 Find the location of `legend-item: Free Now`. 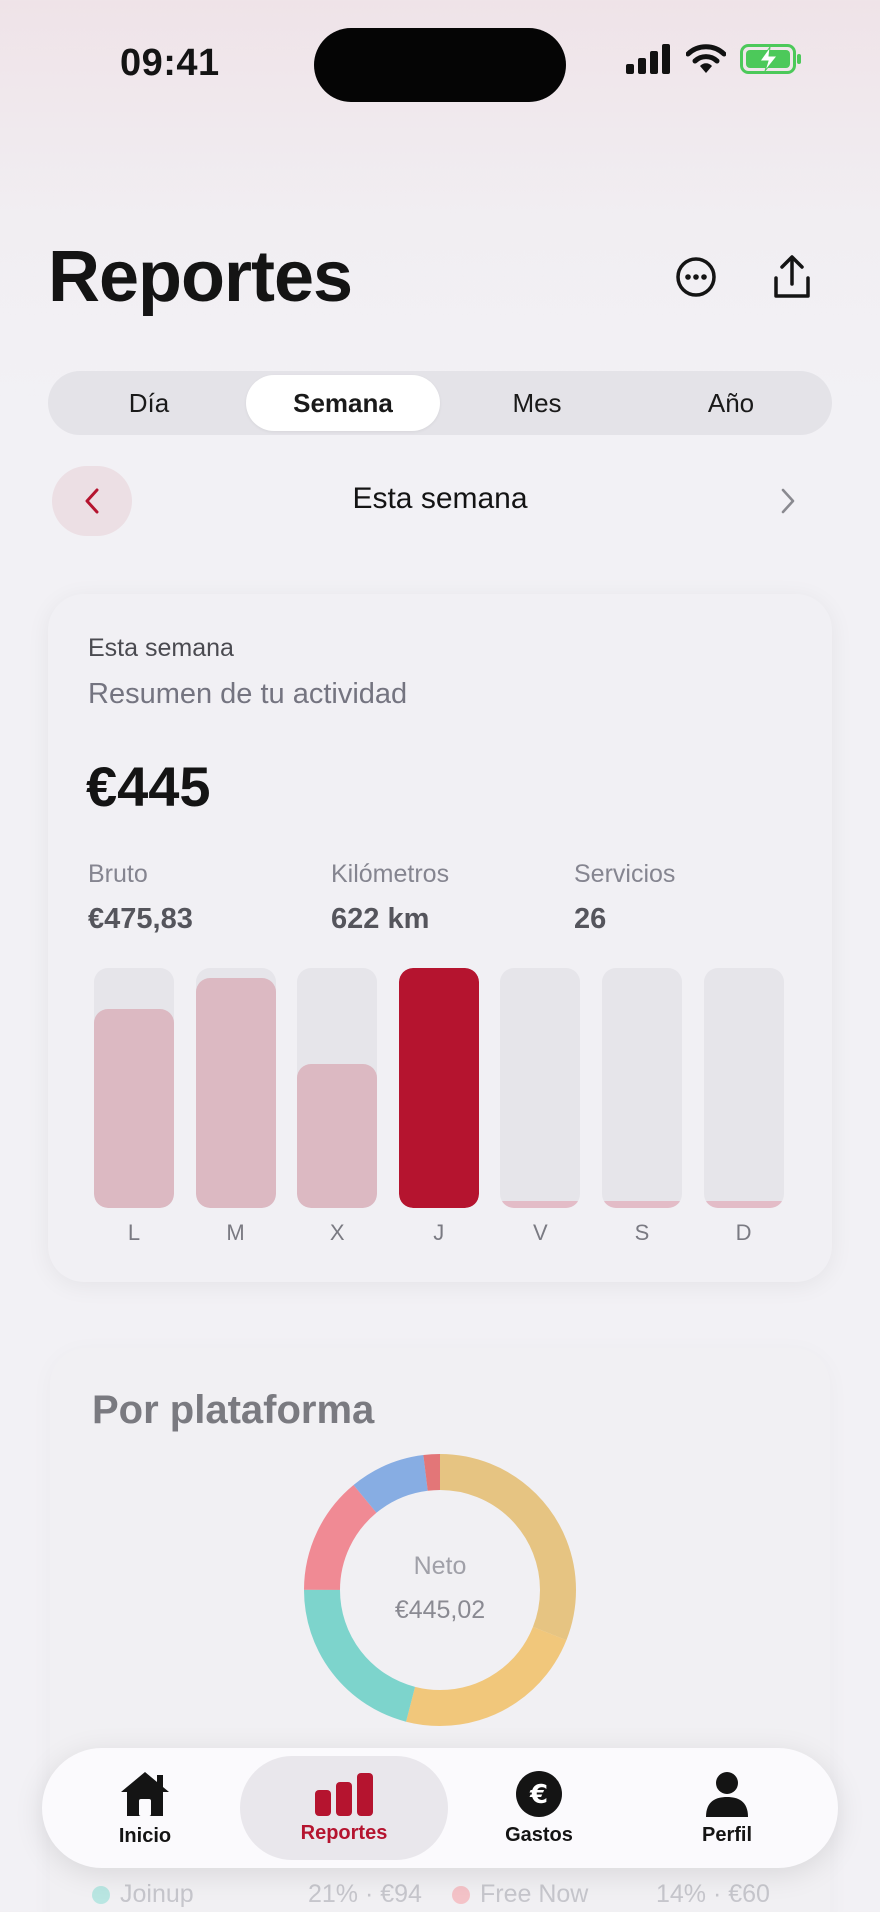

legend-item: Free Now is located at coordinates (520, 1894).